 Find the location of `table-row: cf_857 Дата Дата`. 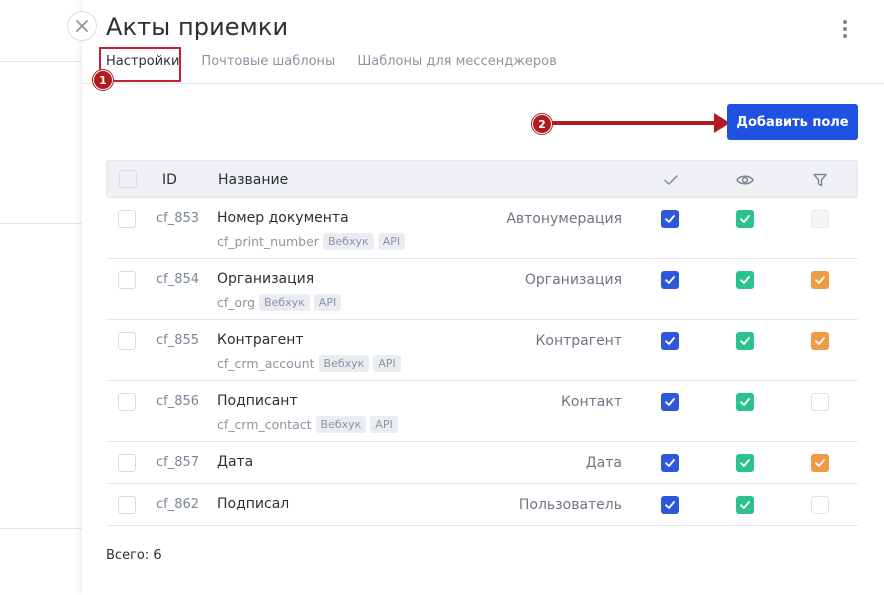

table-row: cf_857 Дата Дата is located at coordinates (482, 463).